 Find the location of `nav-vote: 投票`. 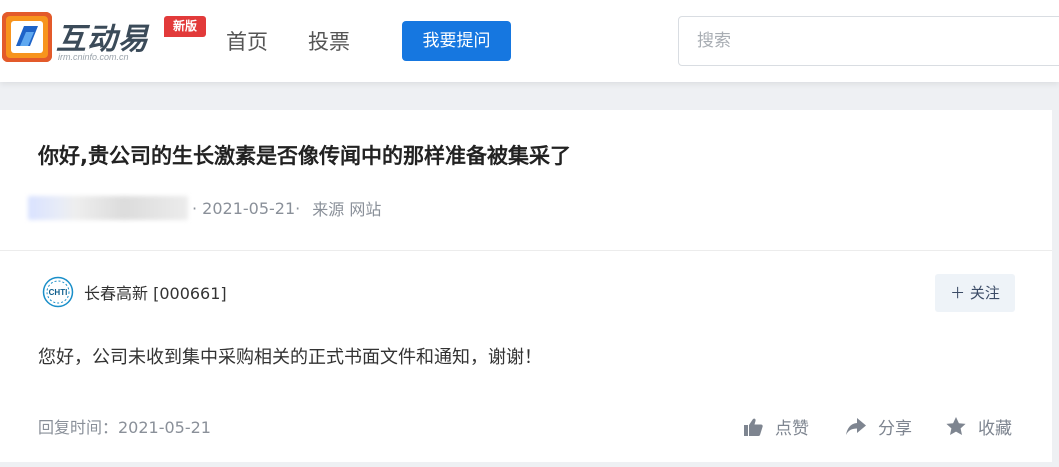

nav-vote: 投票 is located at coordinates (329, 41).